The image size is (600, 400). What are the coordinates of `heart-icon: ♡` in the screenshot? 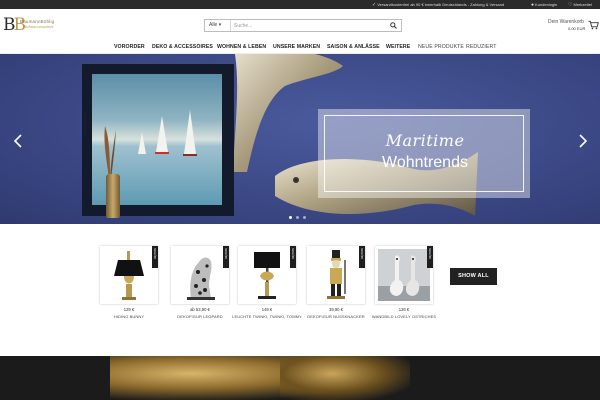 It's located at (570, 4).